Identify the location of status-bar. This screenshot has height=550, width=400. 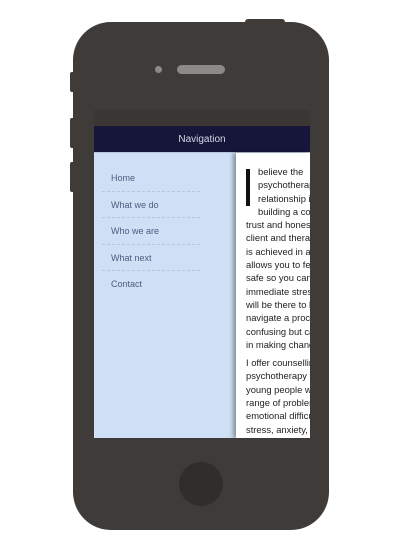
(202, 118).